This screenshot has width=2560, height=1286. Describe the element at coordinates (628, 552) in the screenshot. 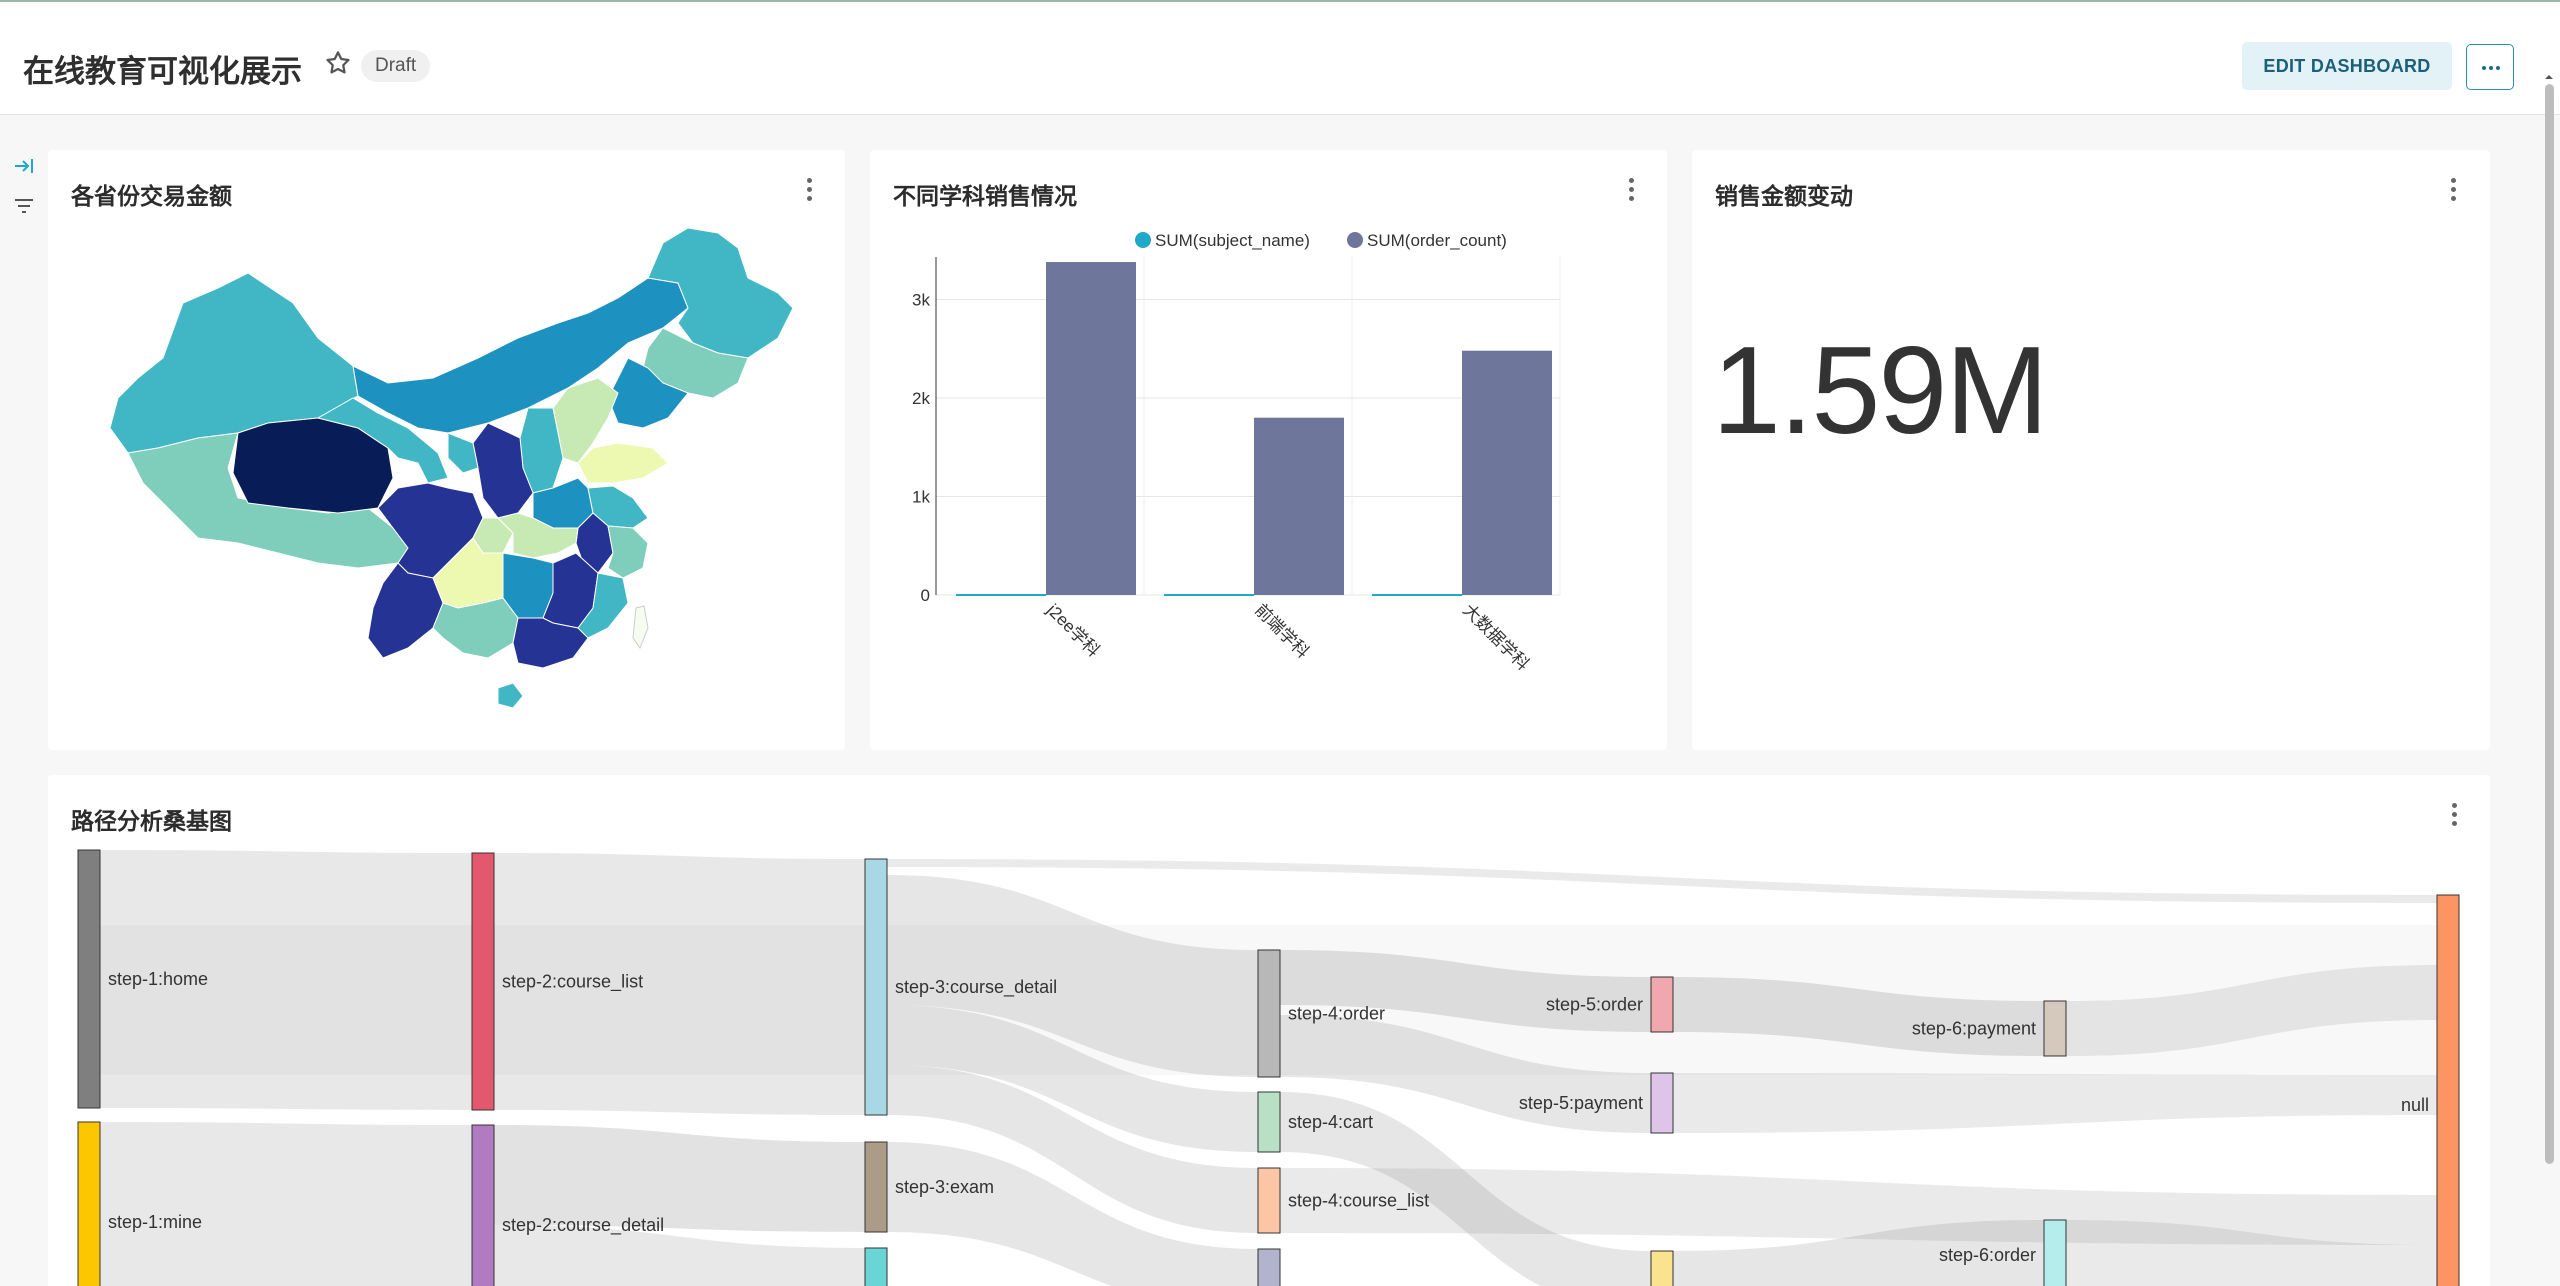

I see `map-region-zhejiang` at that location.